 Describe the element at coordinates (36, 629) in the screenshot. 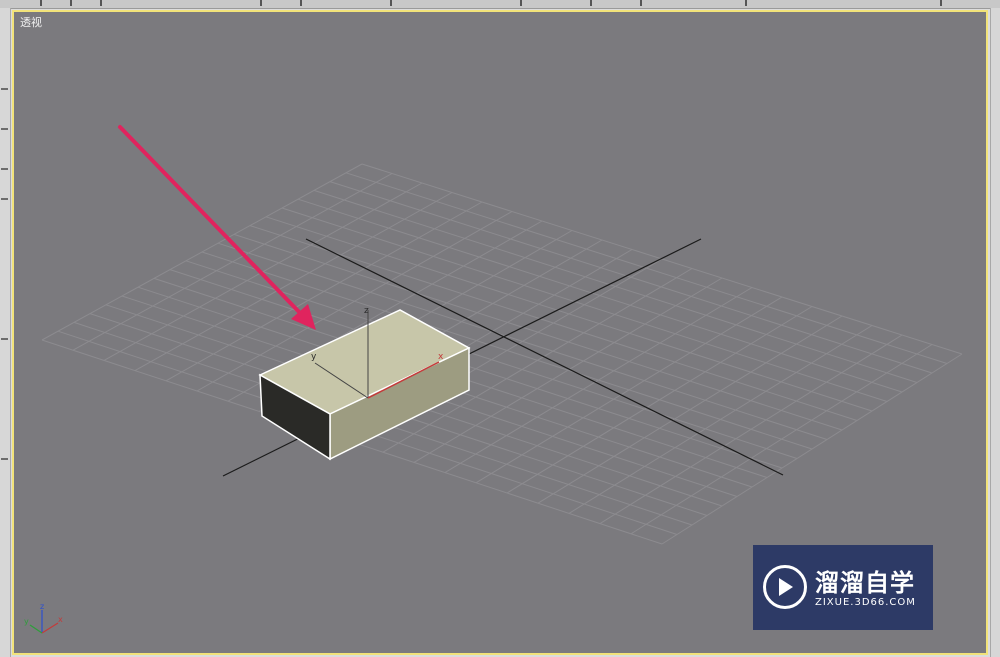

I see `tripod-y-axis` at that location.